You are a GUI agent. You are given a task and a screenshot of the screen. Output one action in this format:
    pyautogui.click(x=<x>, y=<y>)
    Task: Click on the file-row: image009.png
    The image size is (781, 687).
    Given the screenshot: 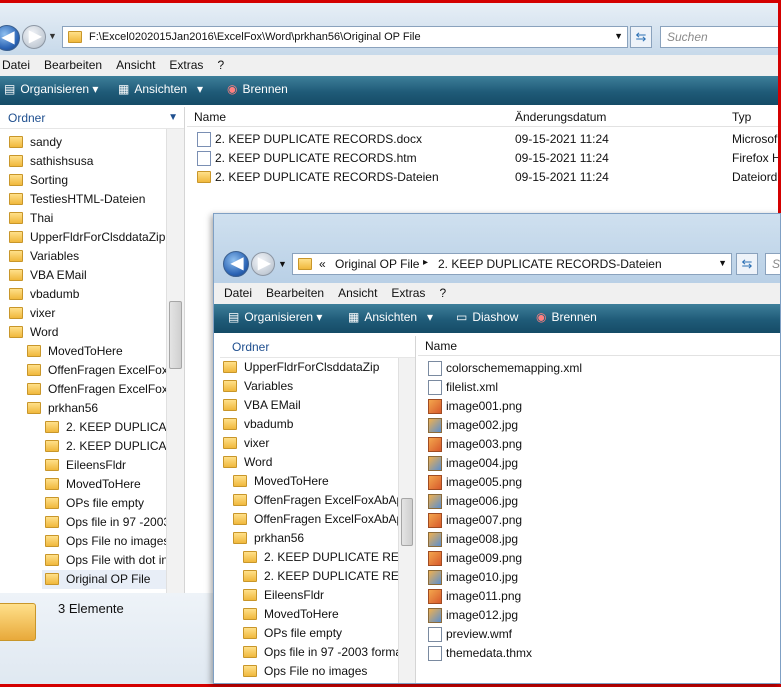 What is the action you would take?
    pyautogui.click(x=602, y=558)
    